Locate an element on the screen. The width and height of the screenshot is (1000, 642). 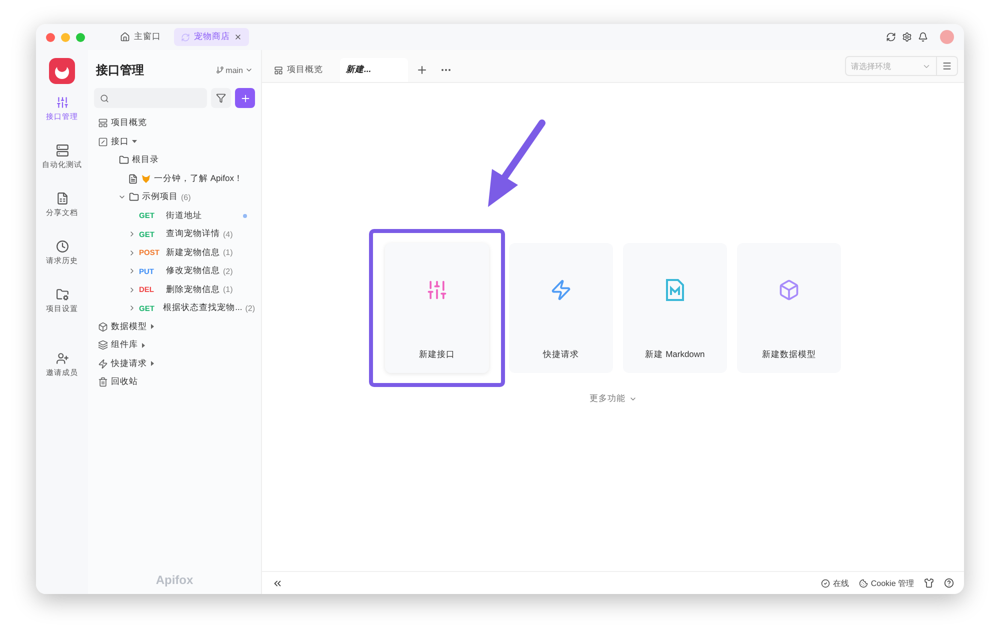
tree-item-label: 接口 is located at coordinates (120, 142).